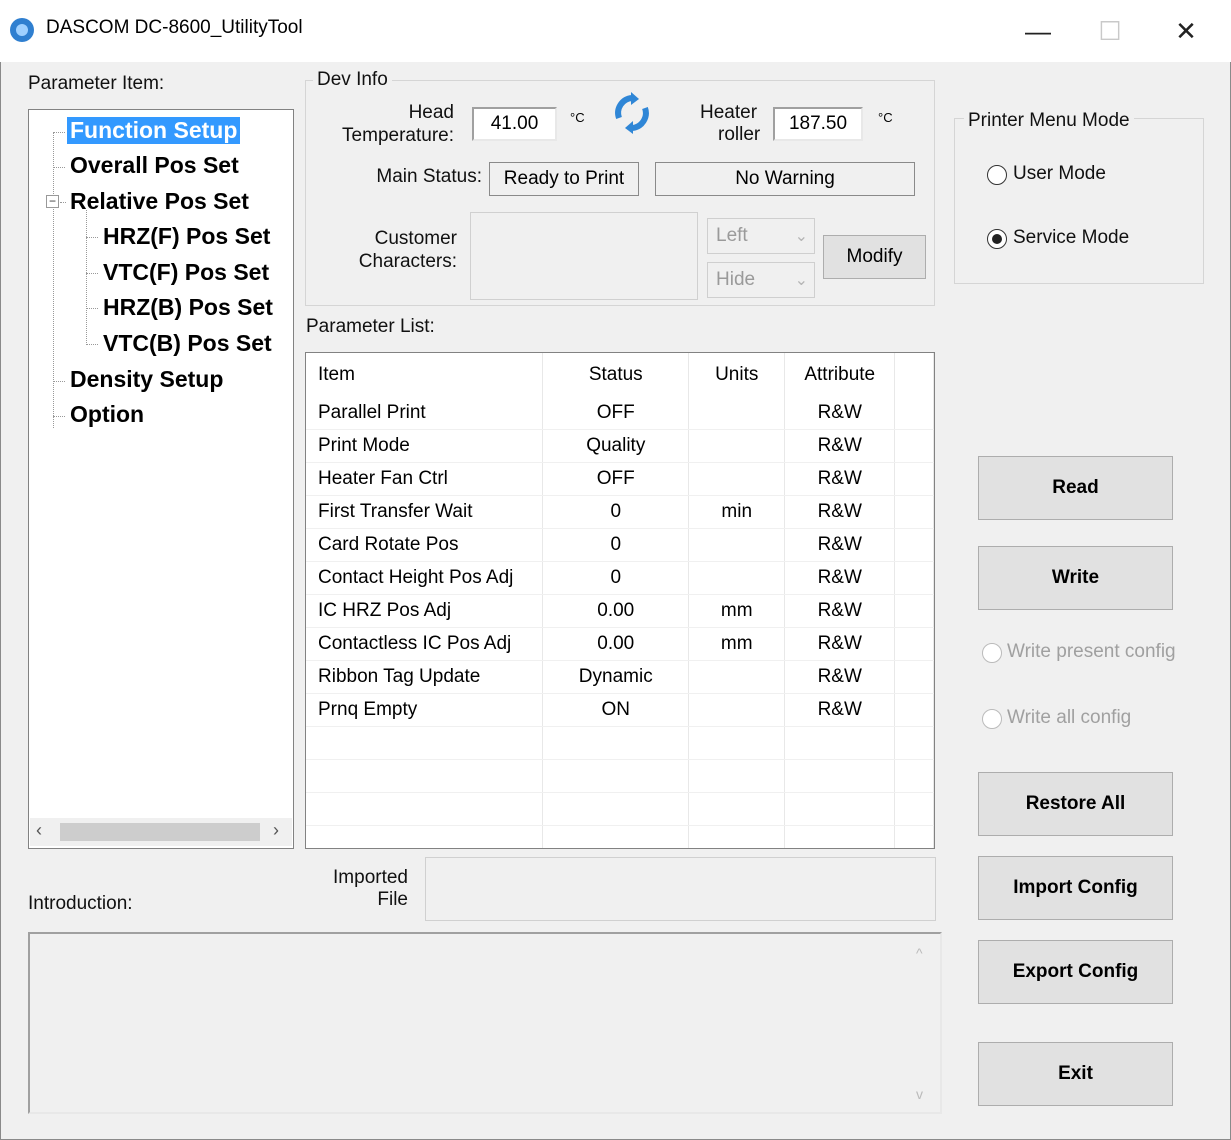  I want to click on tree-node-option: Option, so click(107, 414).